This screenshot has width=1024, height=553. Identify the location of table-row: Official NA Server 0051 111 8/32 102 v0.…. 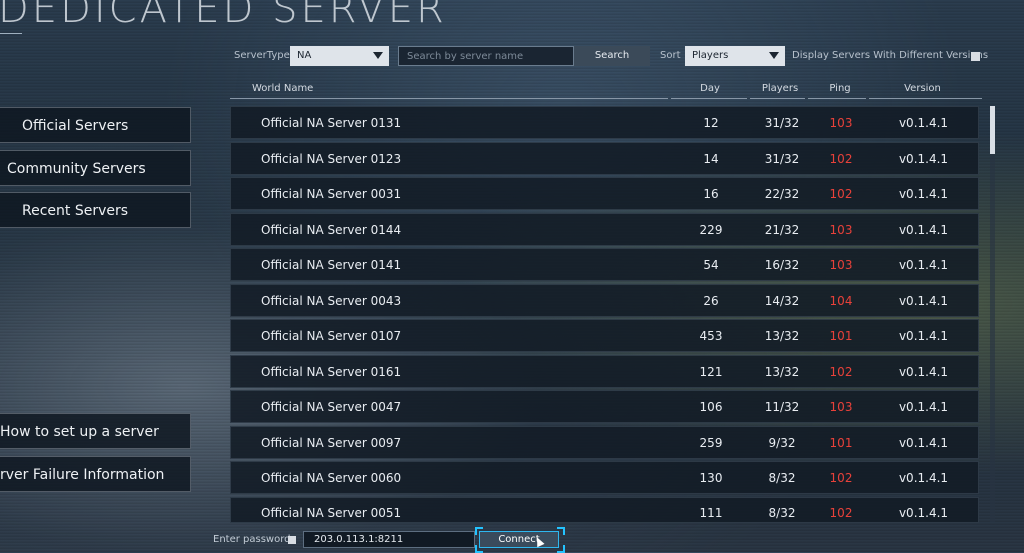
(604, 509).